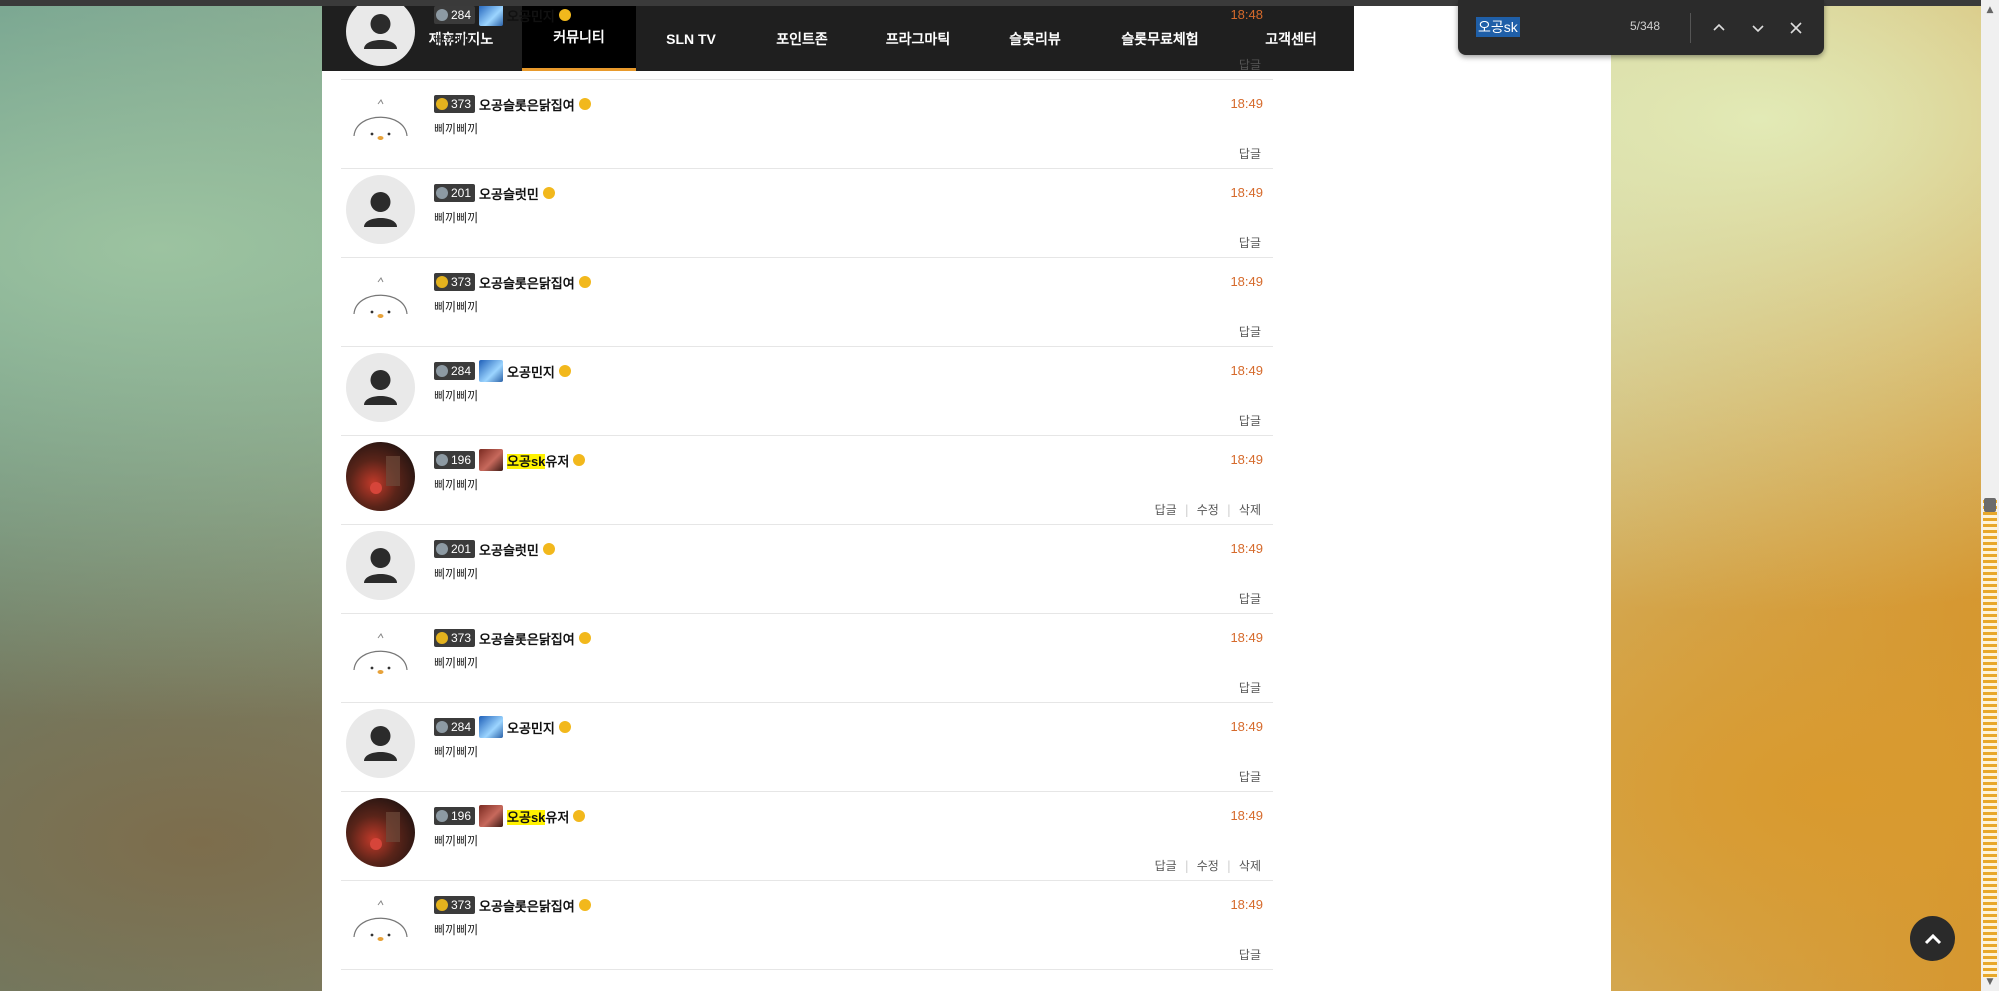 Image resolution: width=1999 pixels, height=991 pixels. What do you see at coordinates (455, 193) in the screenshot?
I see `level-badge: 201` at bounding box center [455, 193].